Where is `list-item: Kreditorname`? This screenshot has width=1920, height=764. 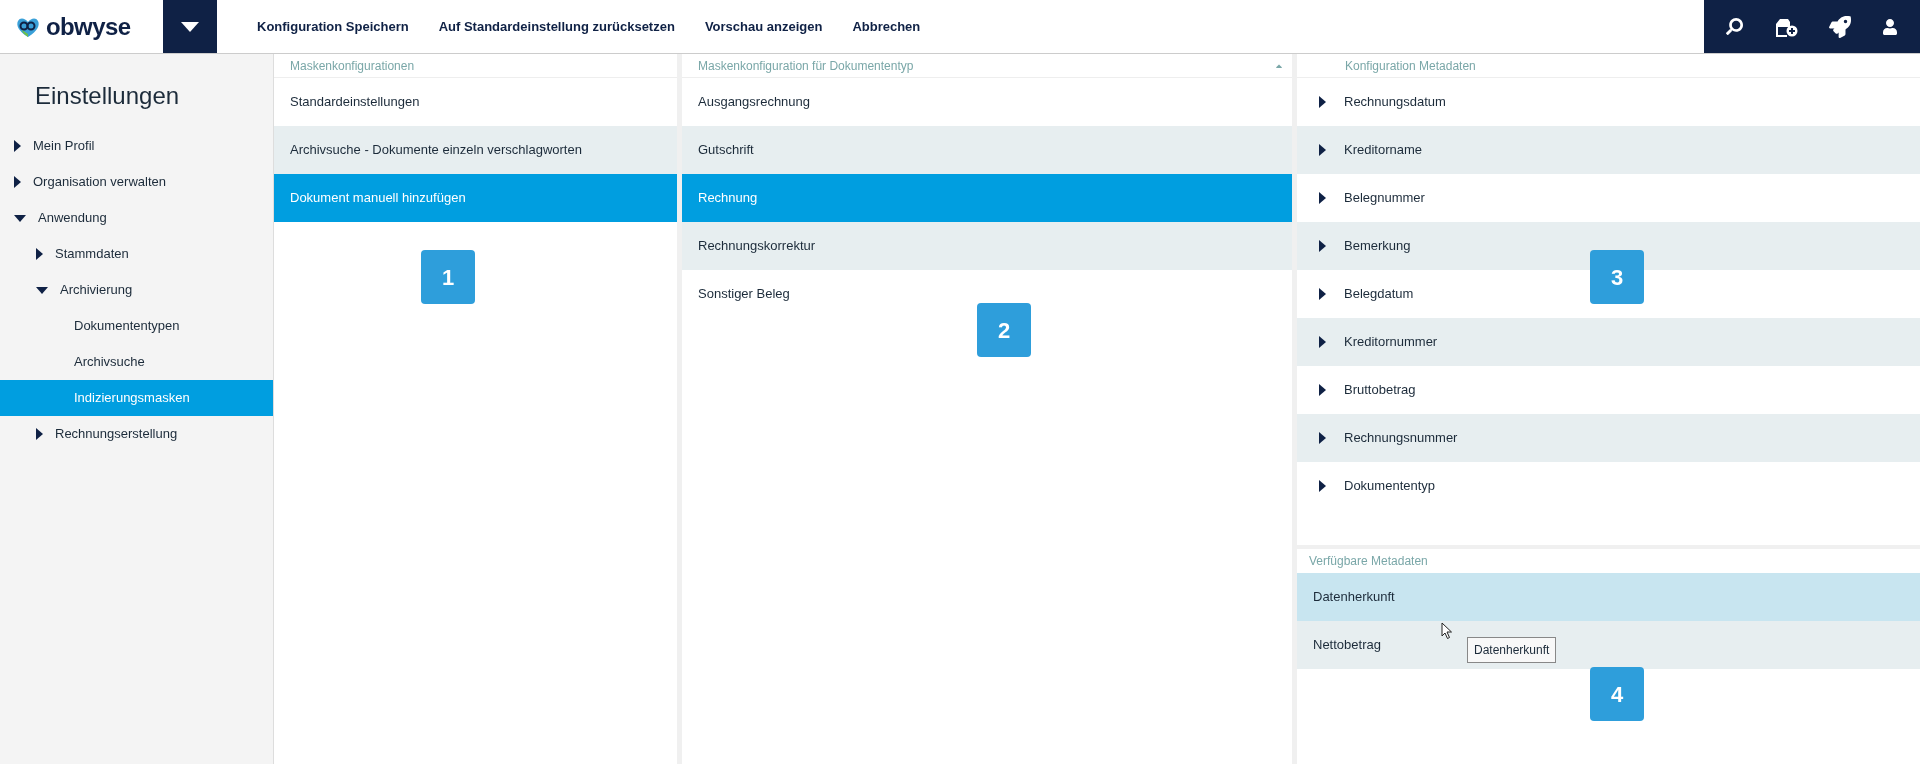 list-item: Kreditorname is located at coordinates (1608, 150).